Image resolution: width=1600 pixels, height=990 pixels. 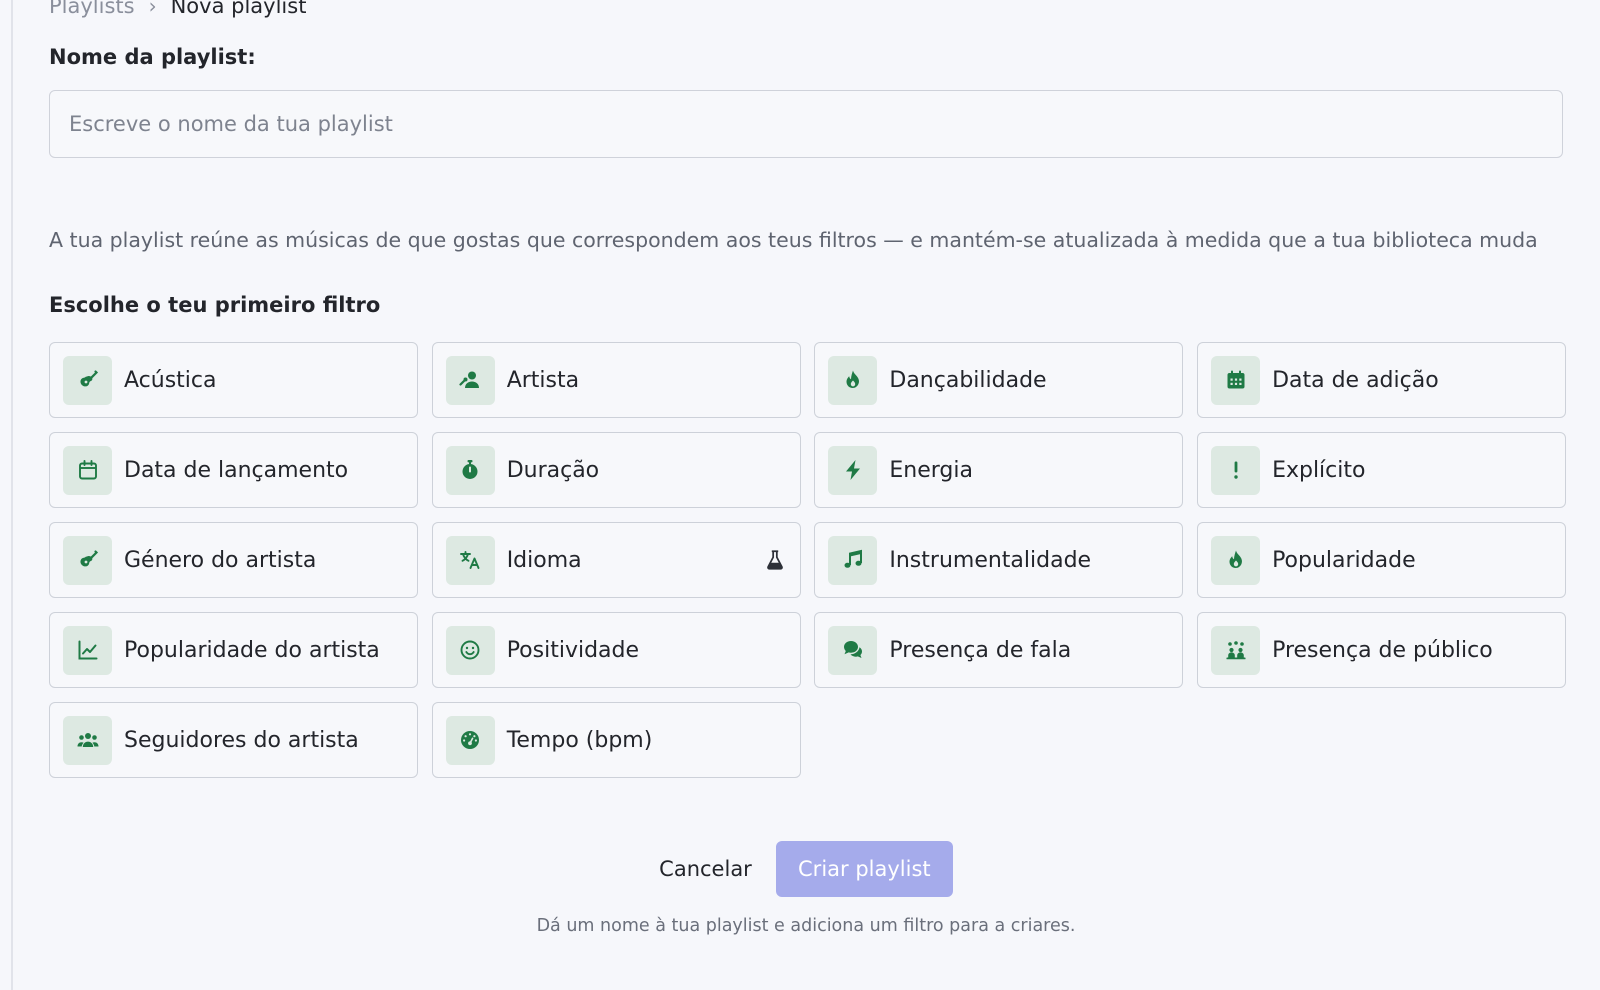 What do you see at coordinates (853, 560) in the screenshot?
I see `music-note-icon` at bounding box center [853, 560].